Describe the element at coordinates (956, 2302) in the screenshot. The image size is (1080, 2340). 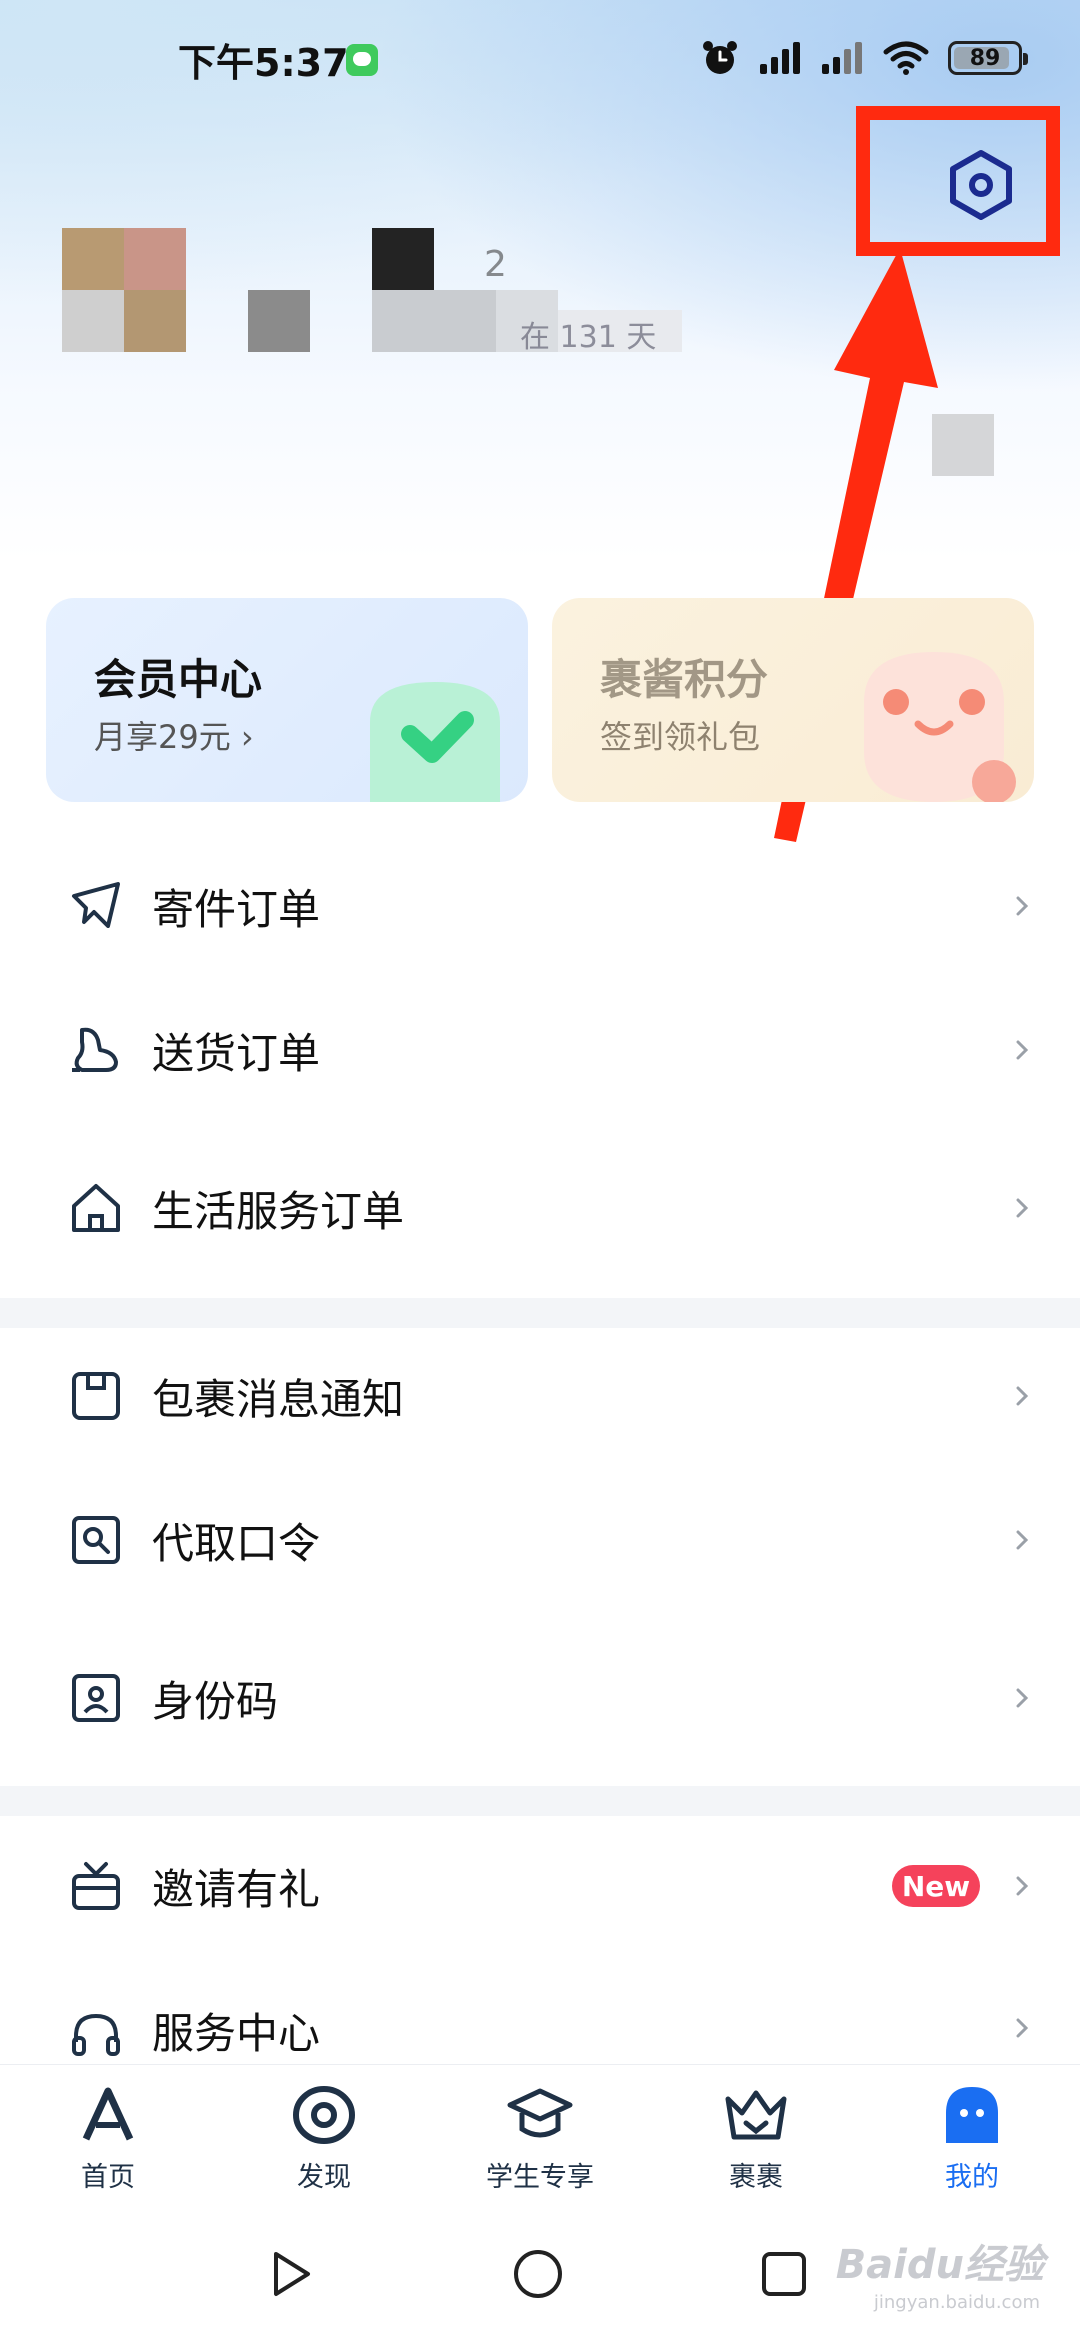
I see `watermark-url: jingyan.baidu.com` at that location.